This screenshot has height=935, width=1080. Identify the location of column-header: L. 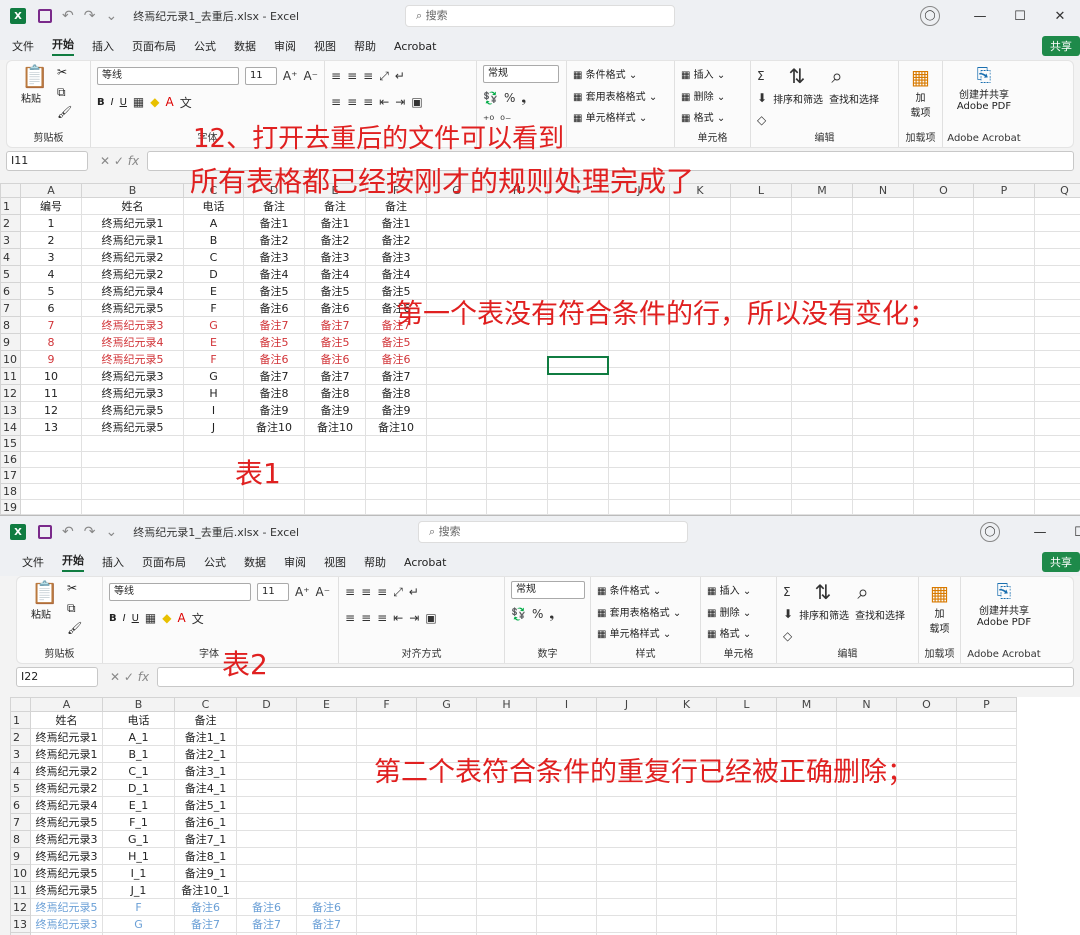
(746, 704).